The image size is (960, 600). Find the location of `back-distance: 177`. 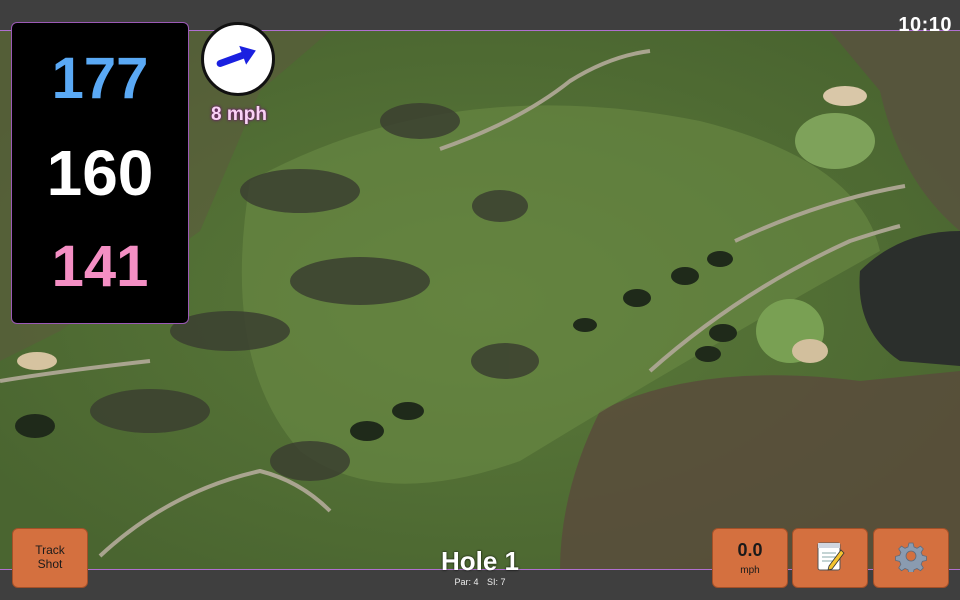

back-distance: 177 is located at coordinates (100, 78).